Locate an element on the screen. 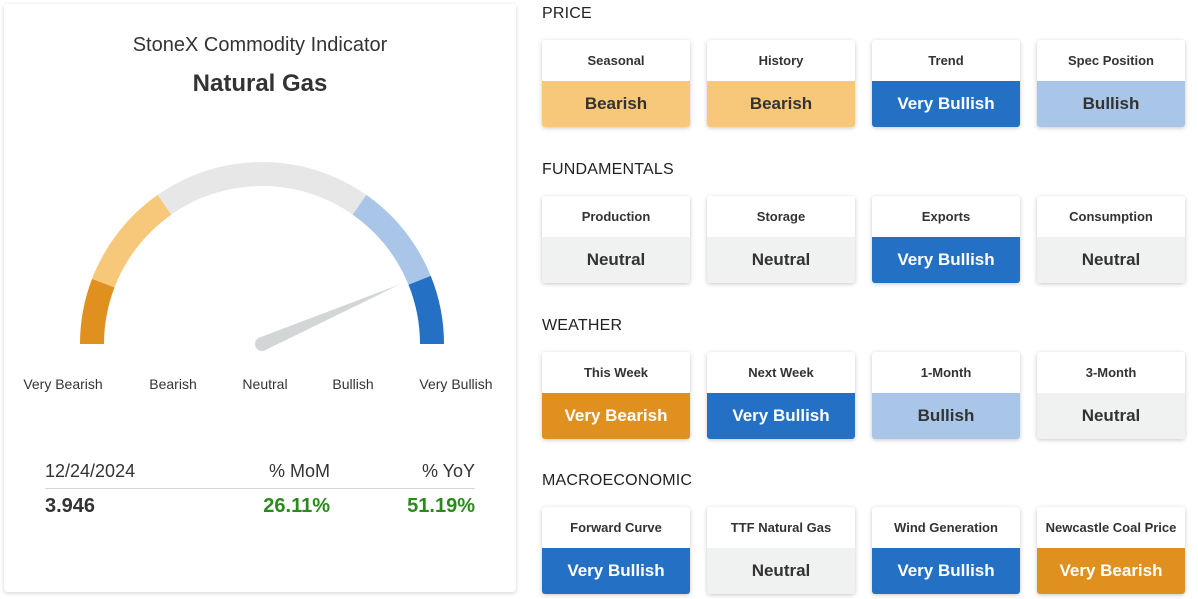  card-newcastle-coal-price: Newcastle Coal Price Very Bearish is located at coordinates (1111, 550).